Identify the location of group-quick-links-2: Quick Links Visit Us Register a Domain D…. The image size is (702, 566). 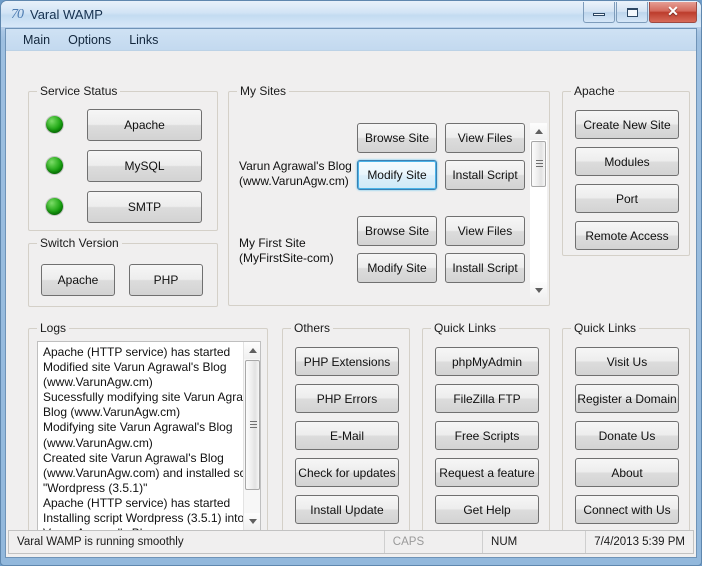
(626, 430).